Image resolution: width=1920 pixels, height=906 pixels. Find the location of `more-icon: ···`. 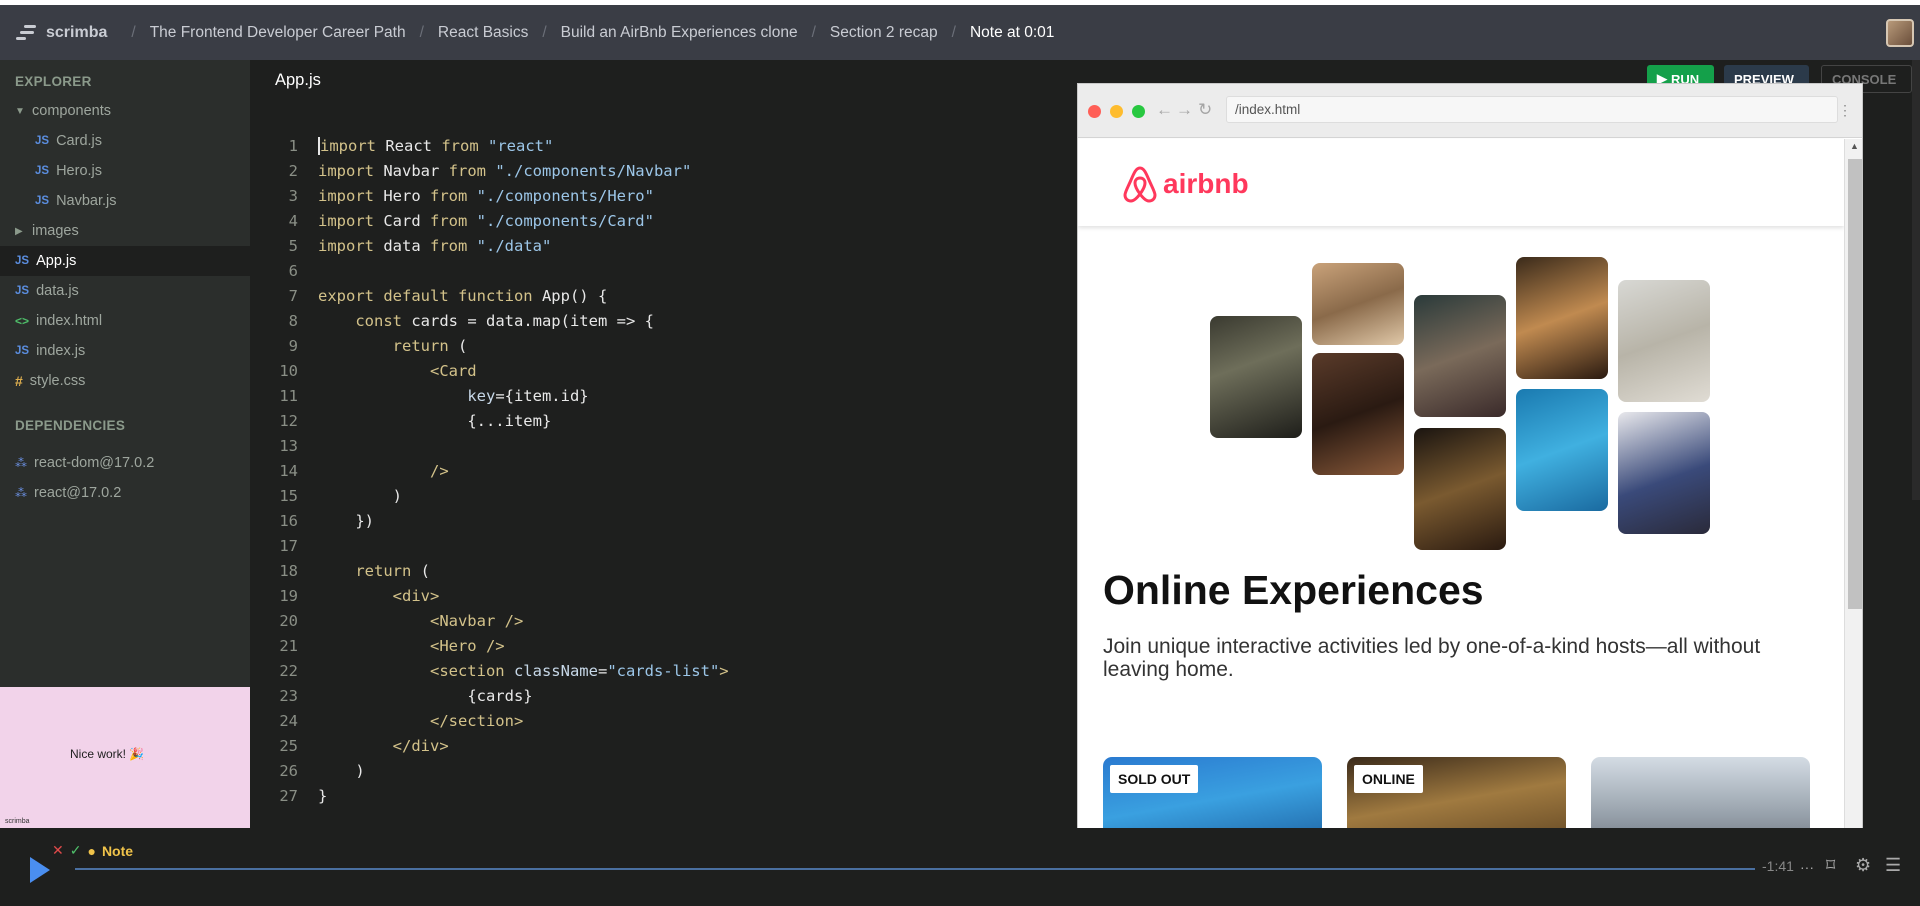

more-icon: ··· is located at coordinates (1807, 867).